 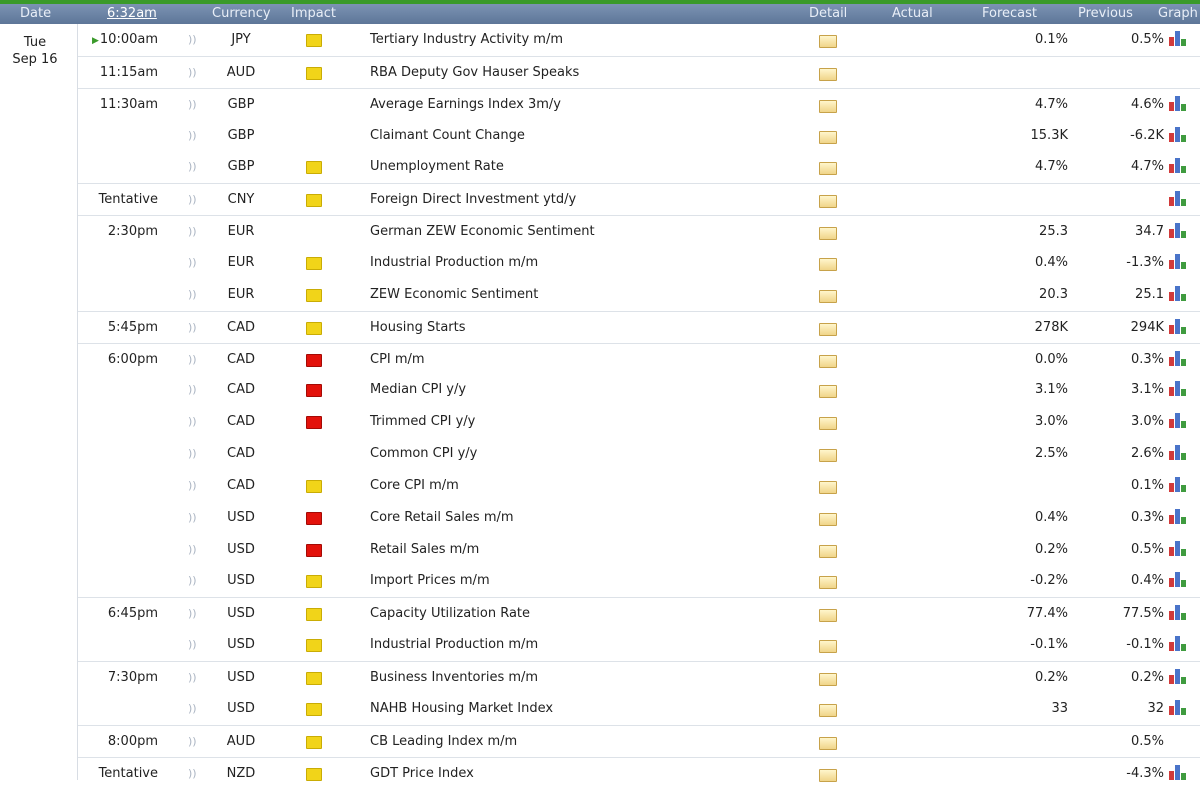 What do you see at coordinates (639, 518) in the screenshot?
I see `table-row: )) USD Core Retail Sales m/m 0.4% 0.3%` at bounding box center [639, 518].